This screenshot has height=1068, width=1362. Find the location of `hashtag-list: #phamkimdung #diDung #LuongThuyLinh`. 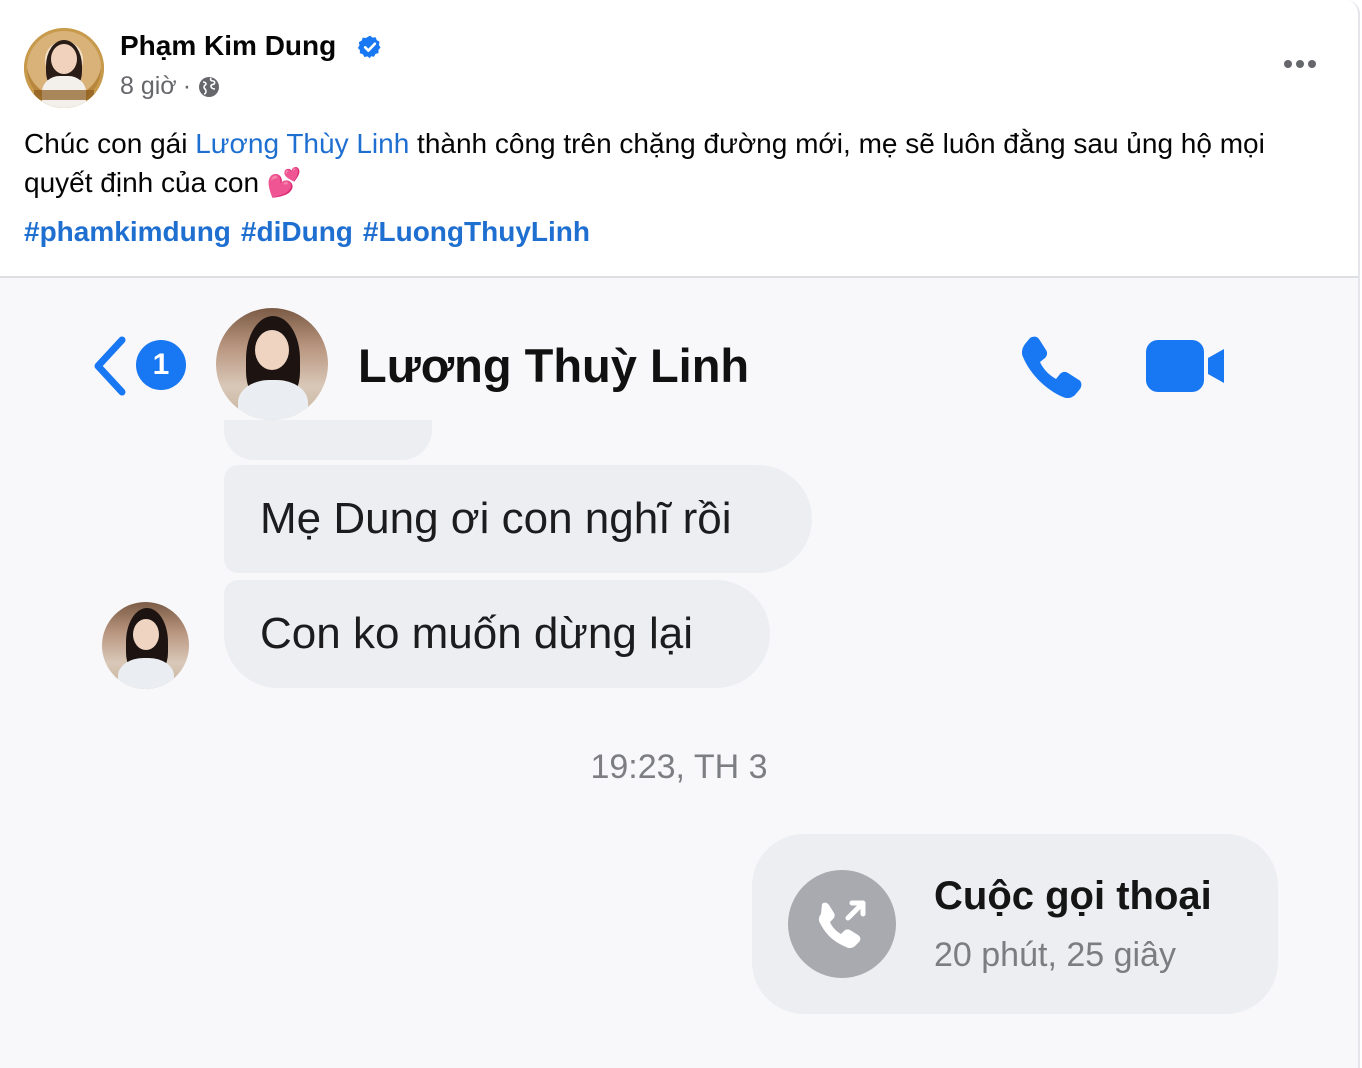

hashtag-list: #phamkimdung #diDung #LuongThuyLinh is located at coordinates (312, 232).